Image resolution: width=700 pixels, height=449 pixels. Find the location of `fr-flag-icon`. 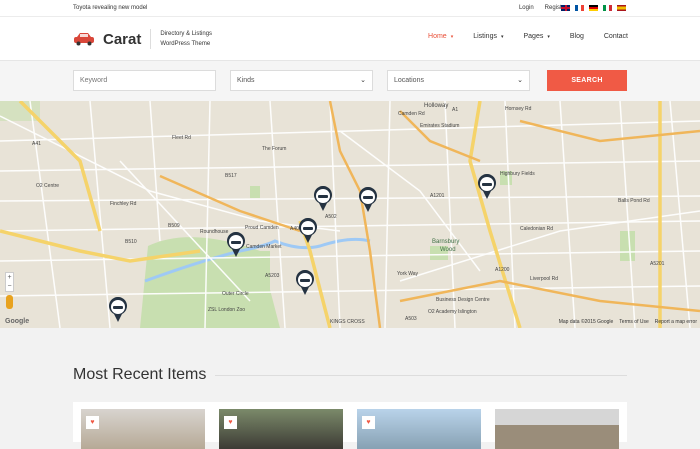

fr-flag-icon is located at coordinates (579, 8).